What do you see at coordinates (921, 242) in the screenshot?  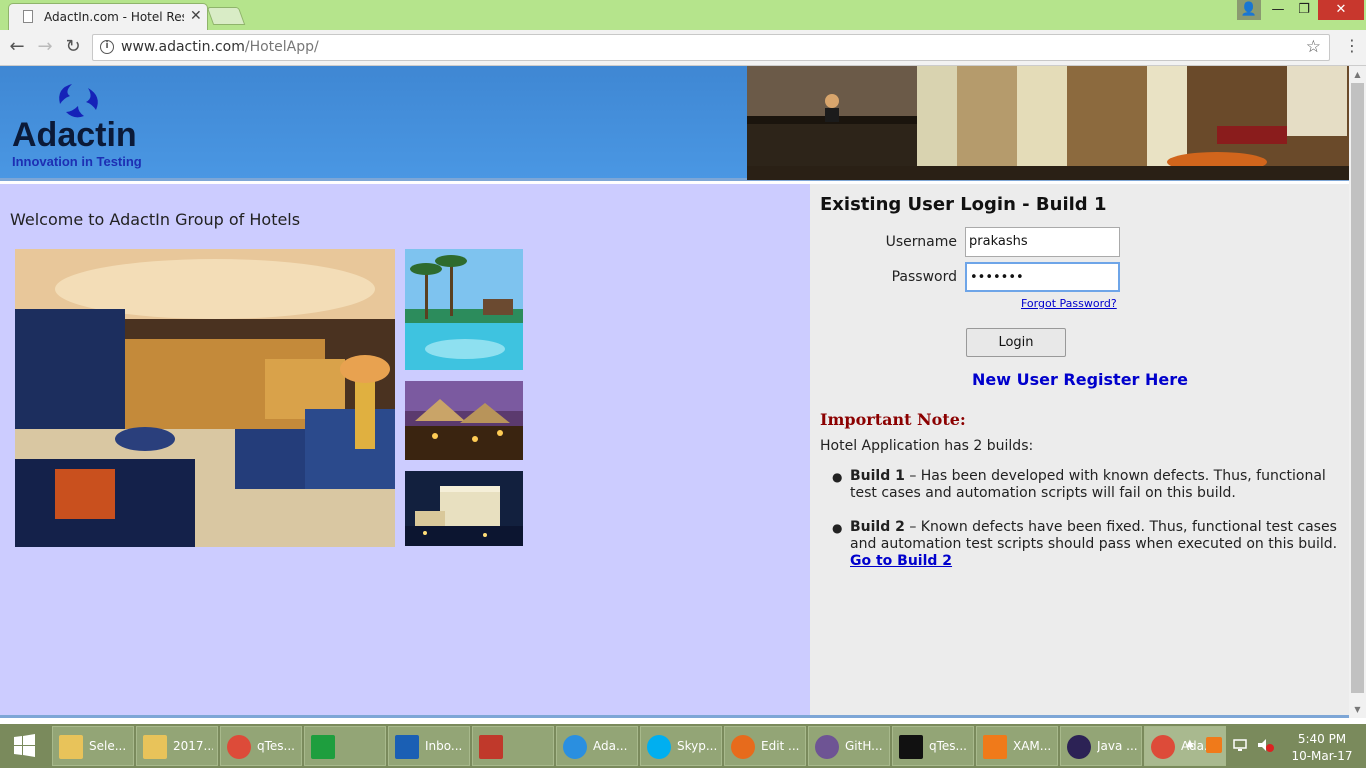 I see `username-label: Username` at bounding box center [921, 242].